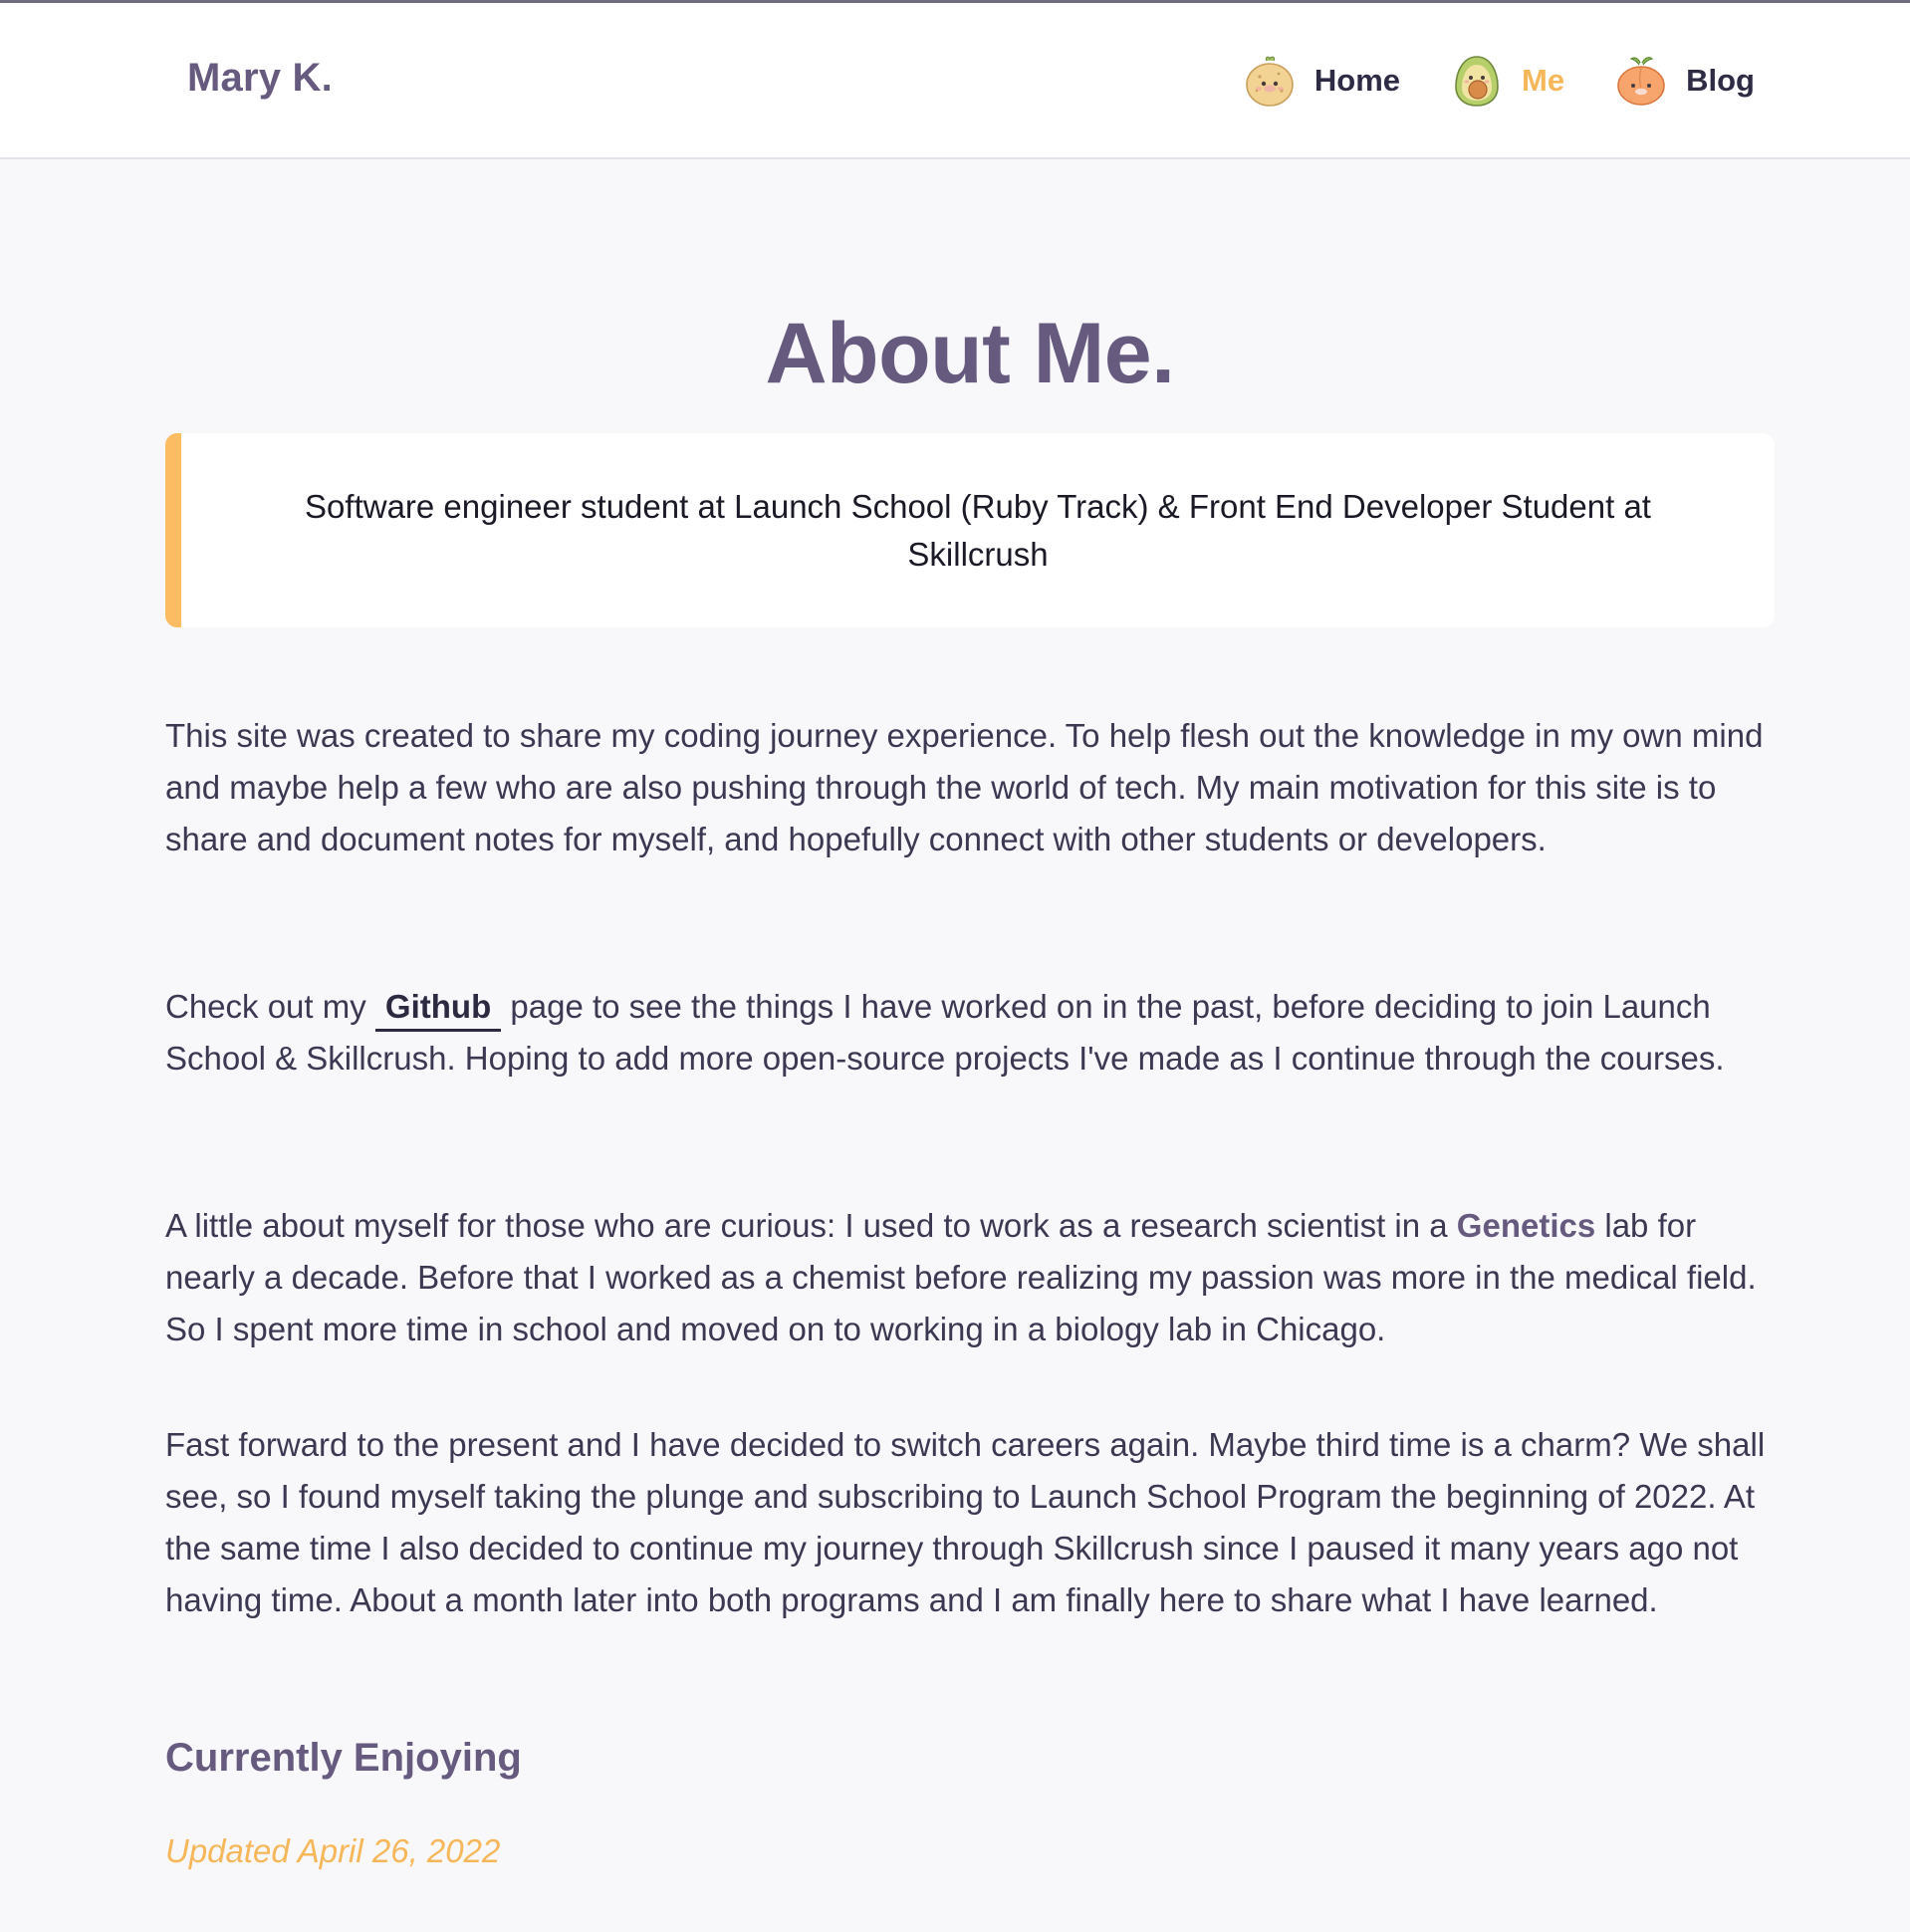 This screenshot has width=1910, height=1932. What do you see at coordinates (1270, 81) in the screenshot?
I see `potato-mascot-icon` at bounding box center [1270, 81].